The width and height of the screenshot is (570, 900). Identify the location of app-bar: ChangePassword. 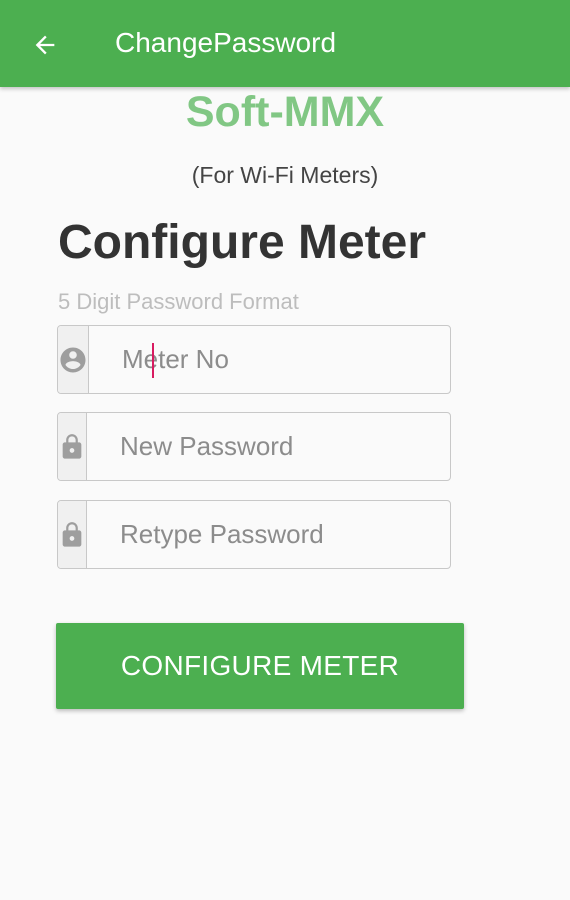
(285, 43).